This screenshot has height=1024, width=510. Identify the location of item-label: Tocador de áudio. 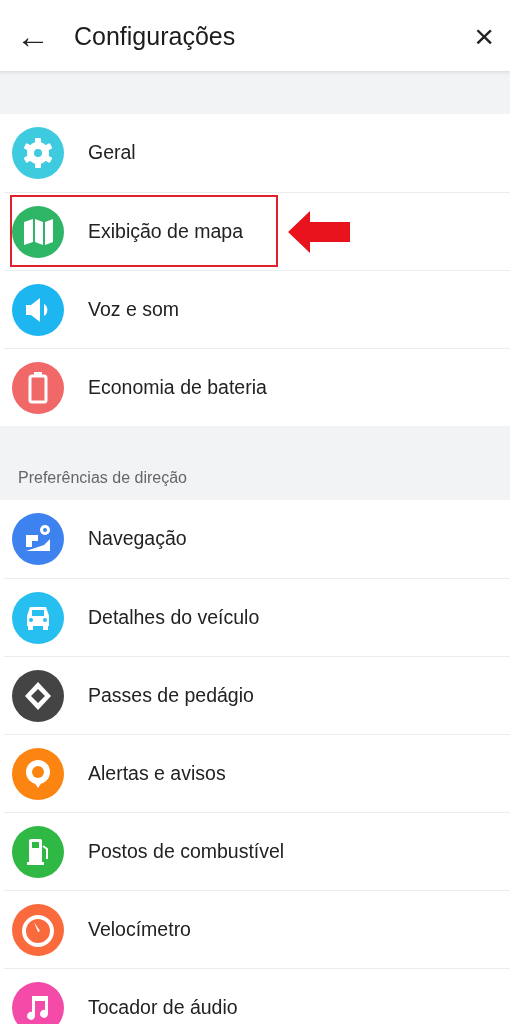
(163, 1007).